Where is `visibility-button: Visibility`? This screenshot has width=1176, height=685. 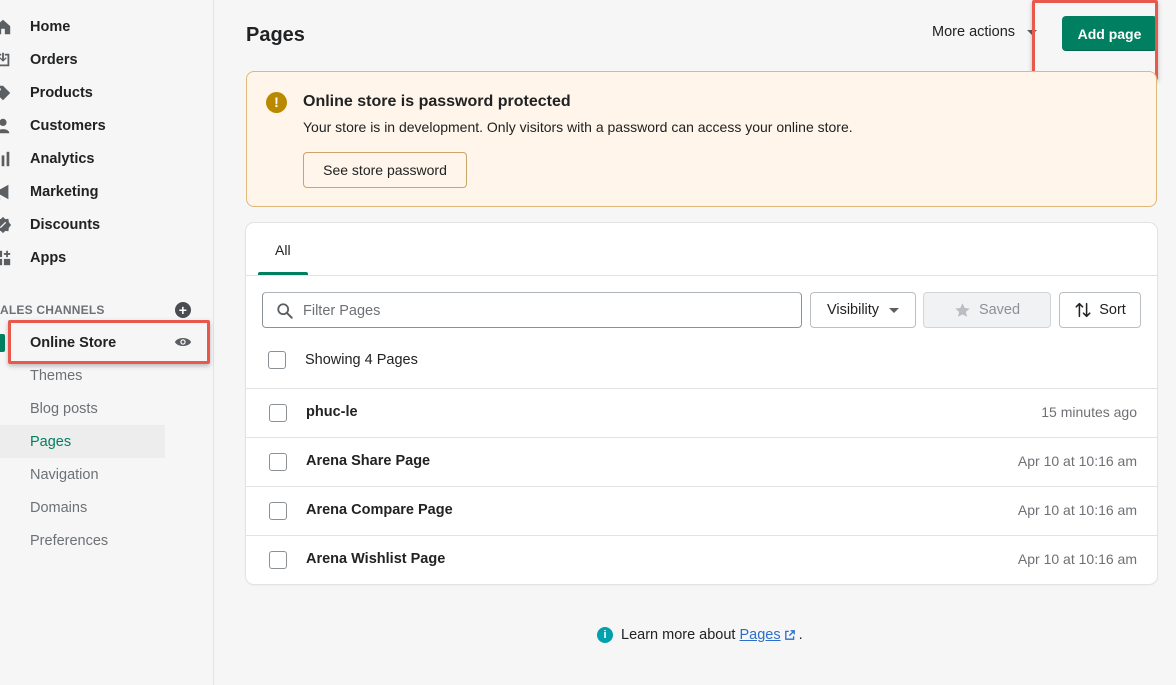
visibility-button: Visibility is located at coordinates (863, 310).